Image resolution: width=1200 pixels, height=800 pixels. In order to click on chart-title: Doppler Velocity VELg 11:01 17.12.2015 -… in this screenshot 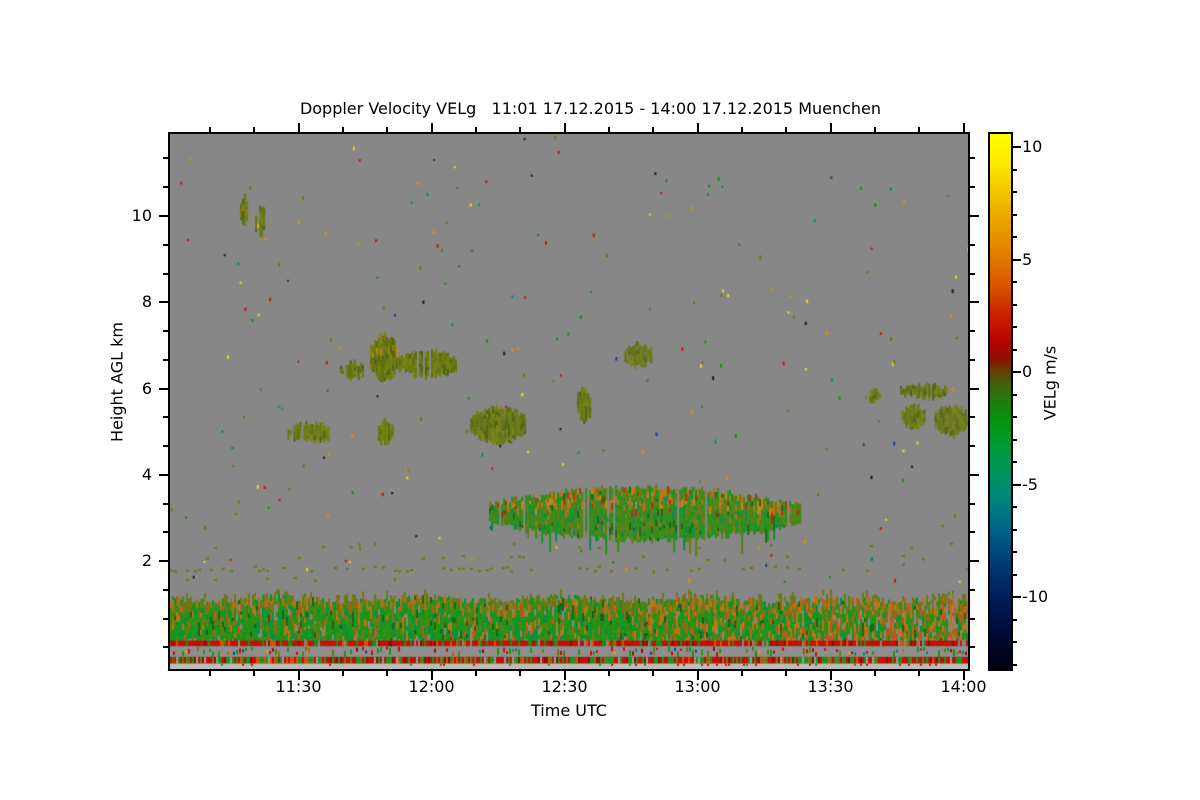, I will do `click(590, 108)`.